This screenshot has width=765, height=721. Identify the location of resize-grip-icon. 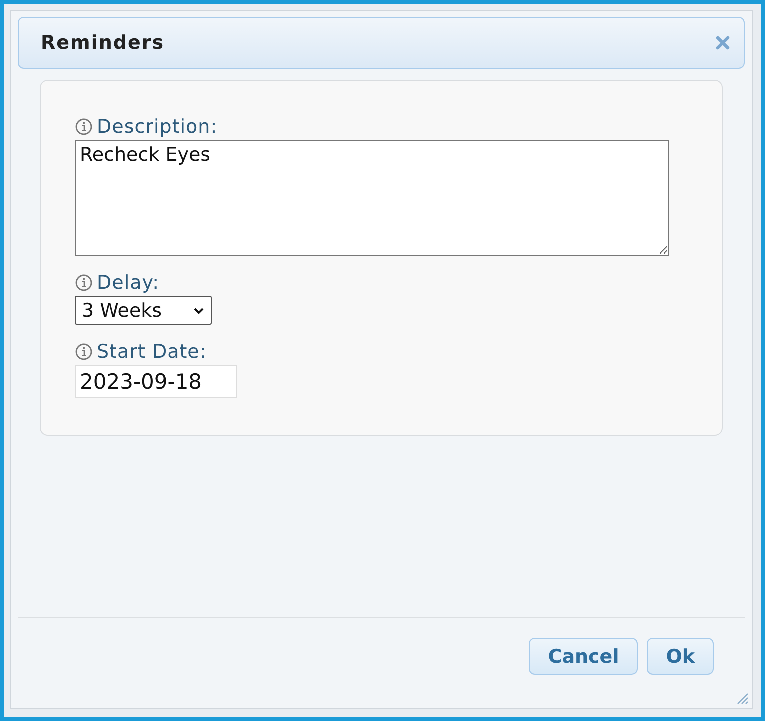
(742, 698).